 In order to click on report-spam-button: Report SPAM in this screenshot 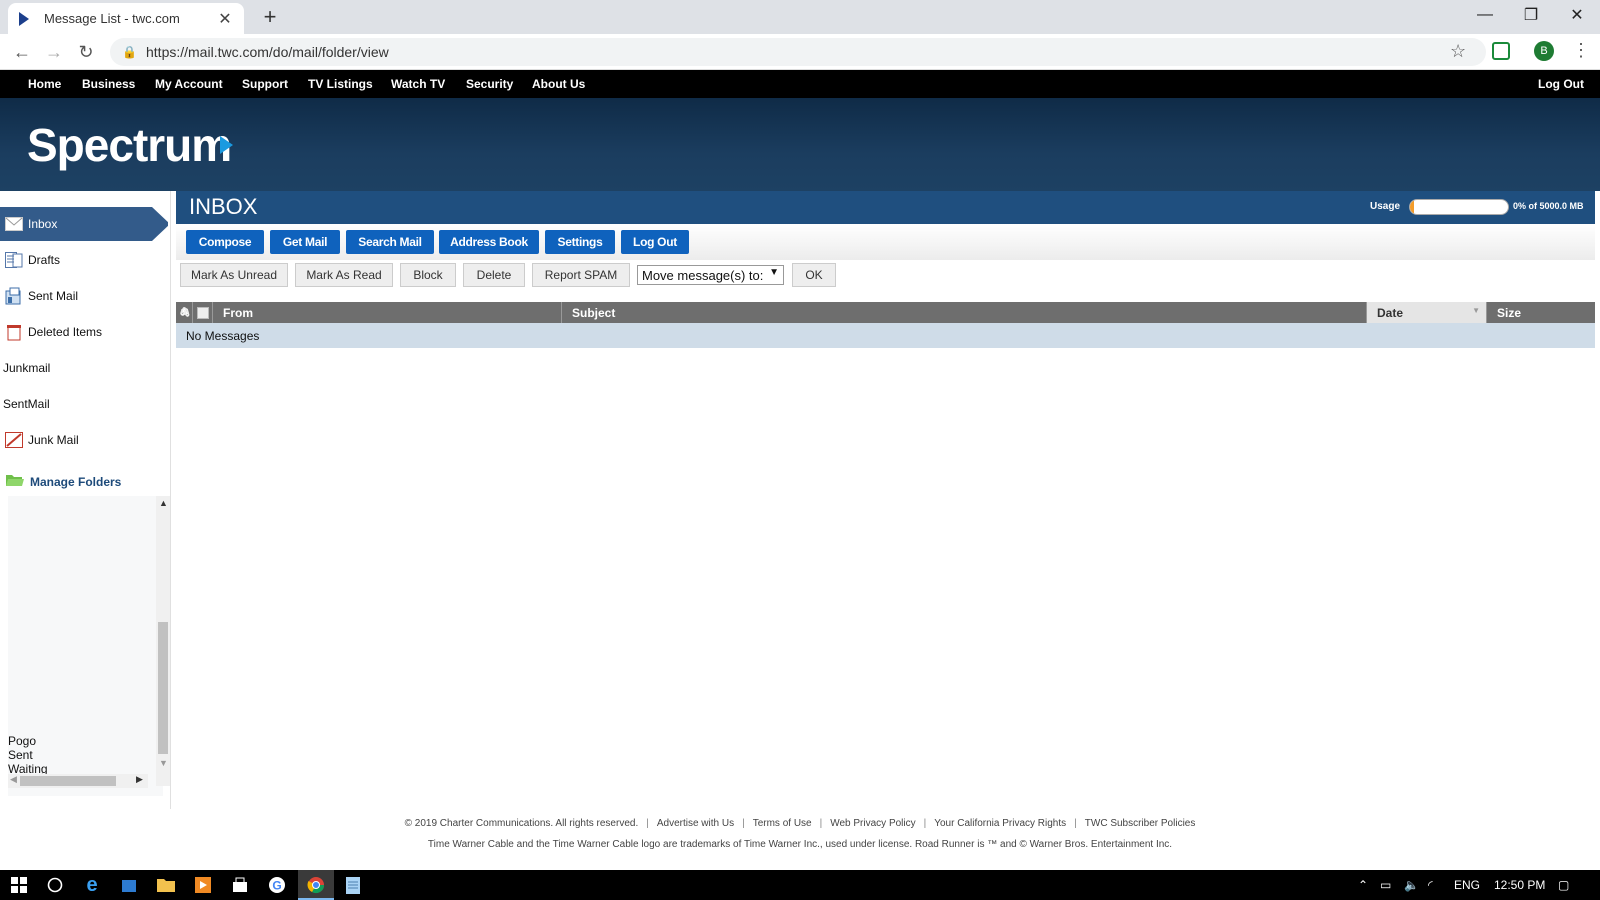, I will do `click(581, 275)`.